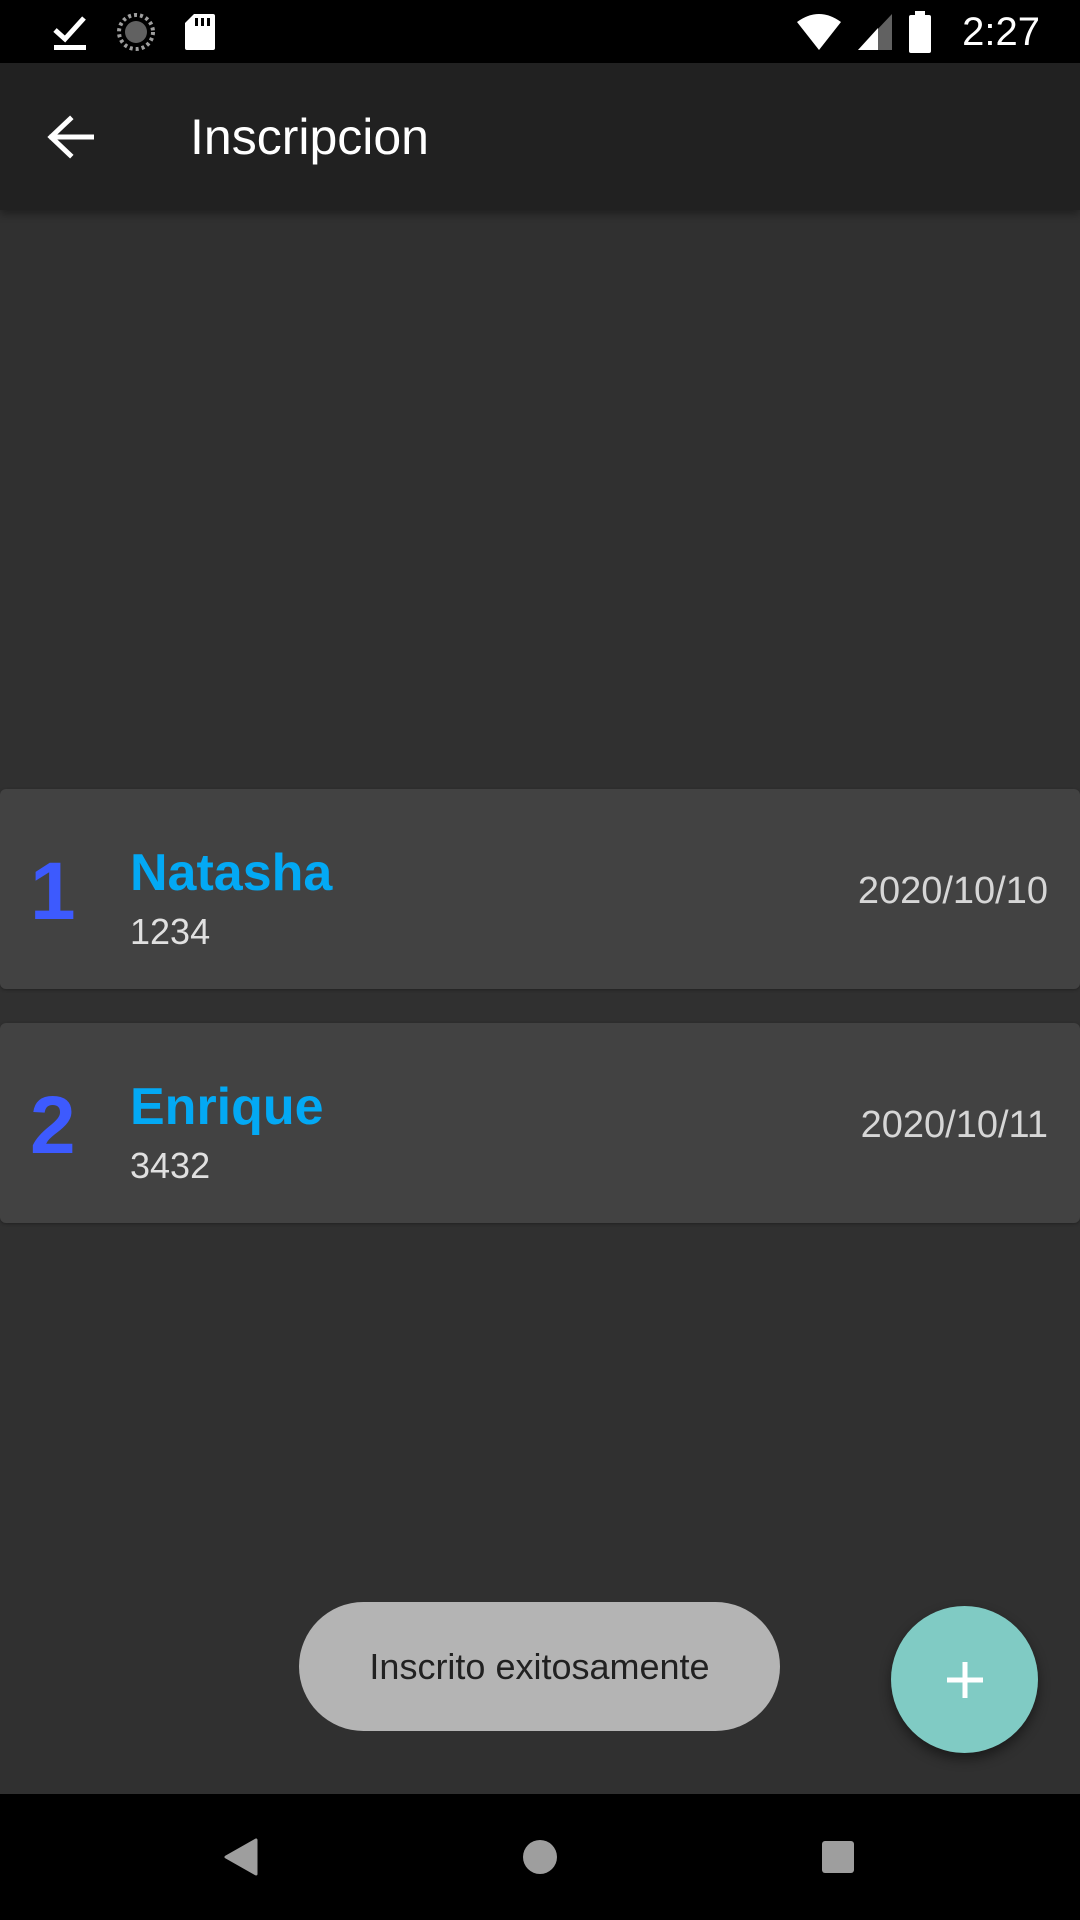 The height and width of the screenshot is (1920, 1080). I want to click on nav-recents-button, so click(838, 1857).